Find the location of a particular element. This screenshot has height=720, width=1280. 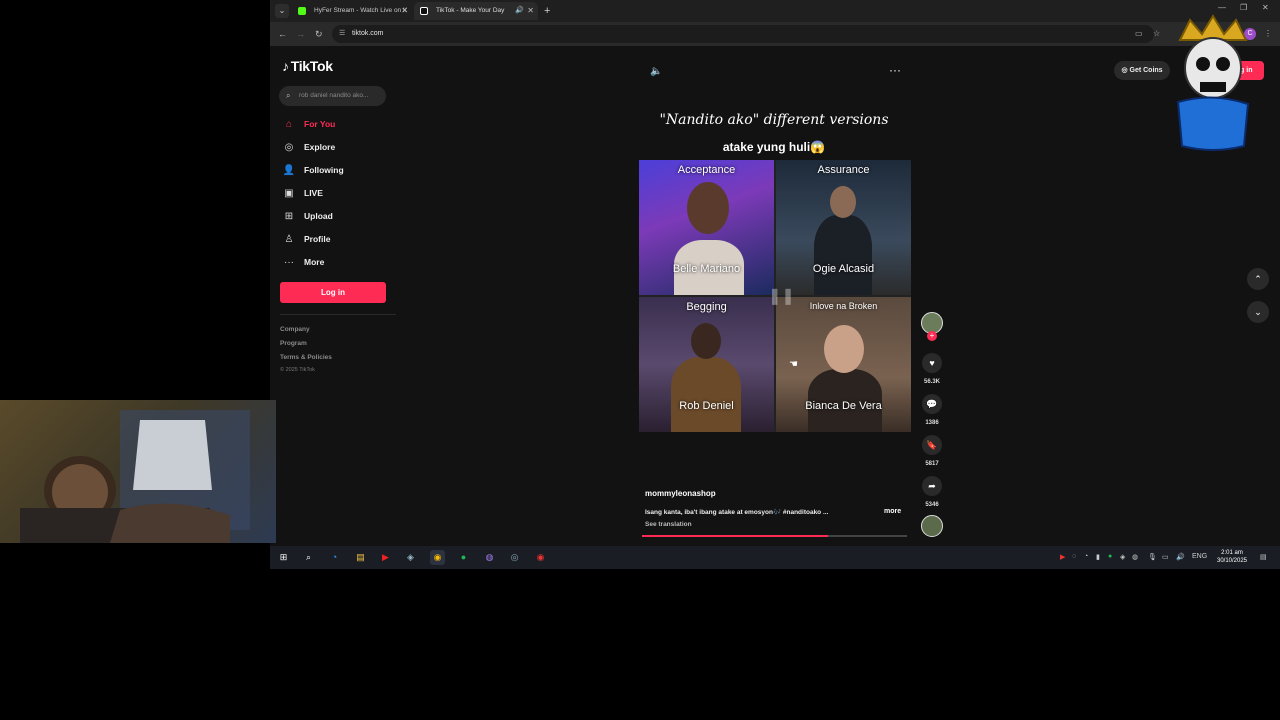

more-options-icon: ··· is located at coordinates (895, 70).